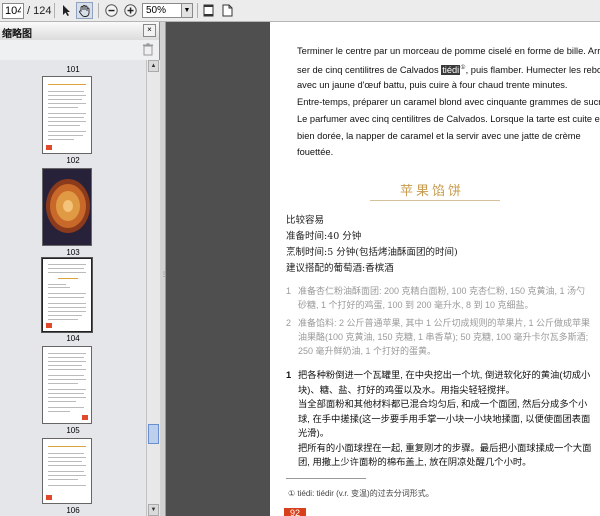  Describe the element at coordinates (289, 291) in the screenshot. I see `ingredient-number: 1` at that location.